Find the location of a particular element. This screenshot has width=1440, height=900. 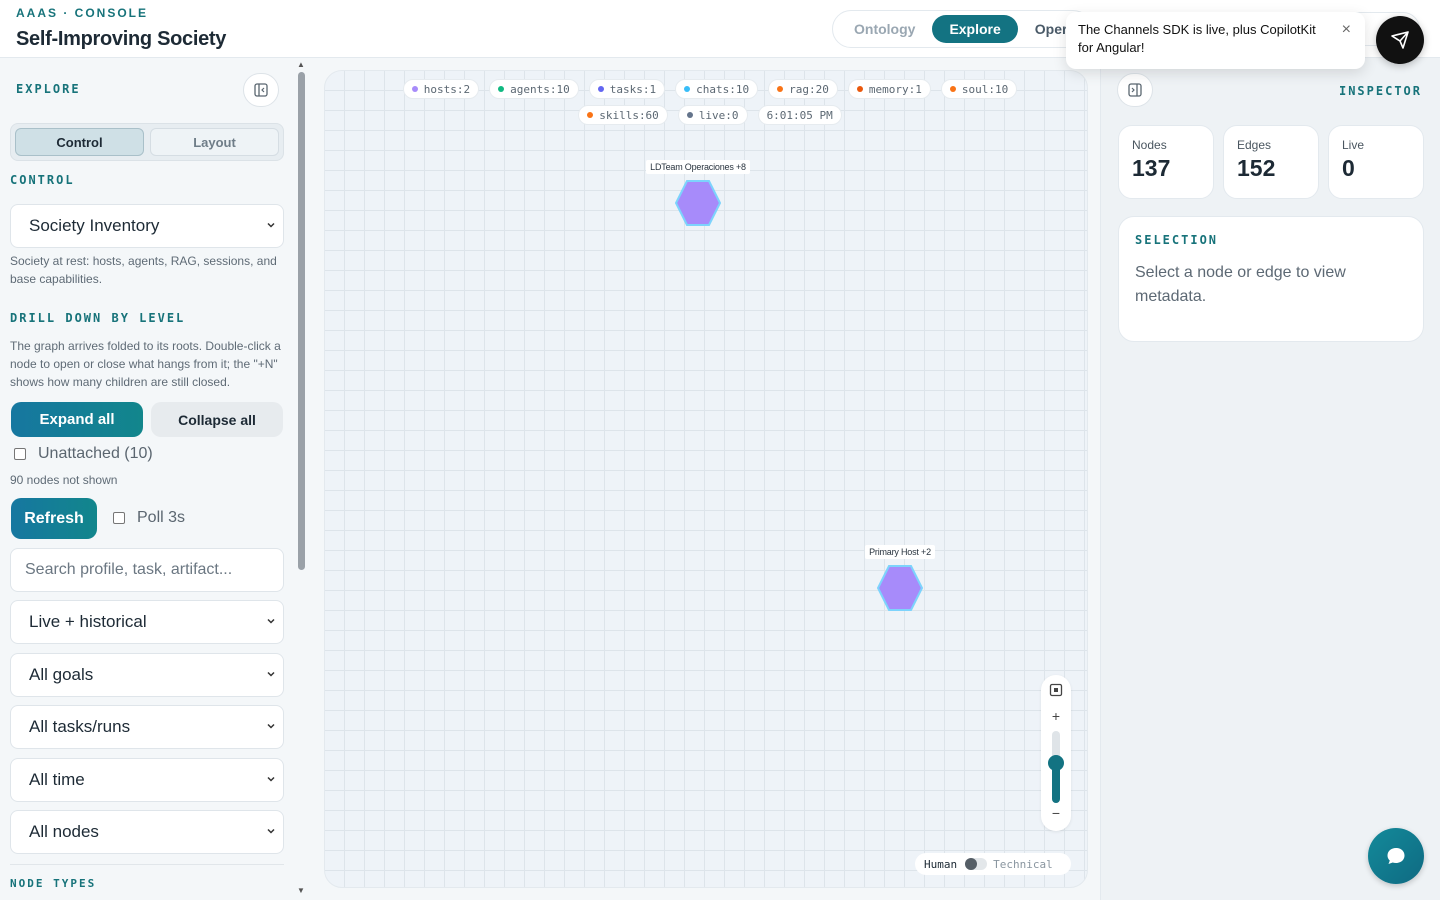

counter-chip: skills:60 is located at coordinates (623, 115).